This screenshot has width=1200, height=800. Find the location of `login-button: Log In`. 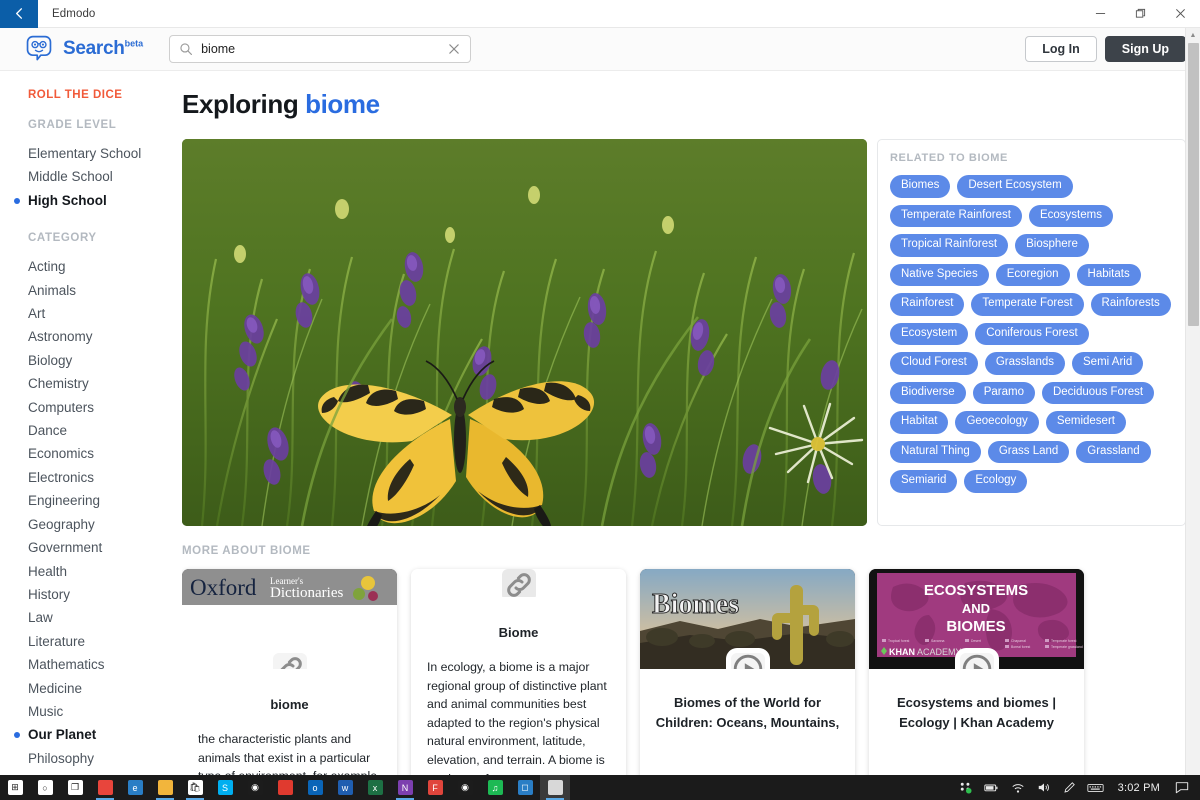

login-button: Log In is located at coordinates (1061, 49).